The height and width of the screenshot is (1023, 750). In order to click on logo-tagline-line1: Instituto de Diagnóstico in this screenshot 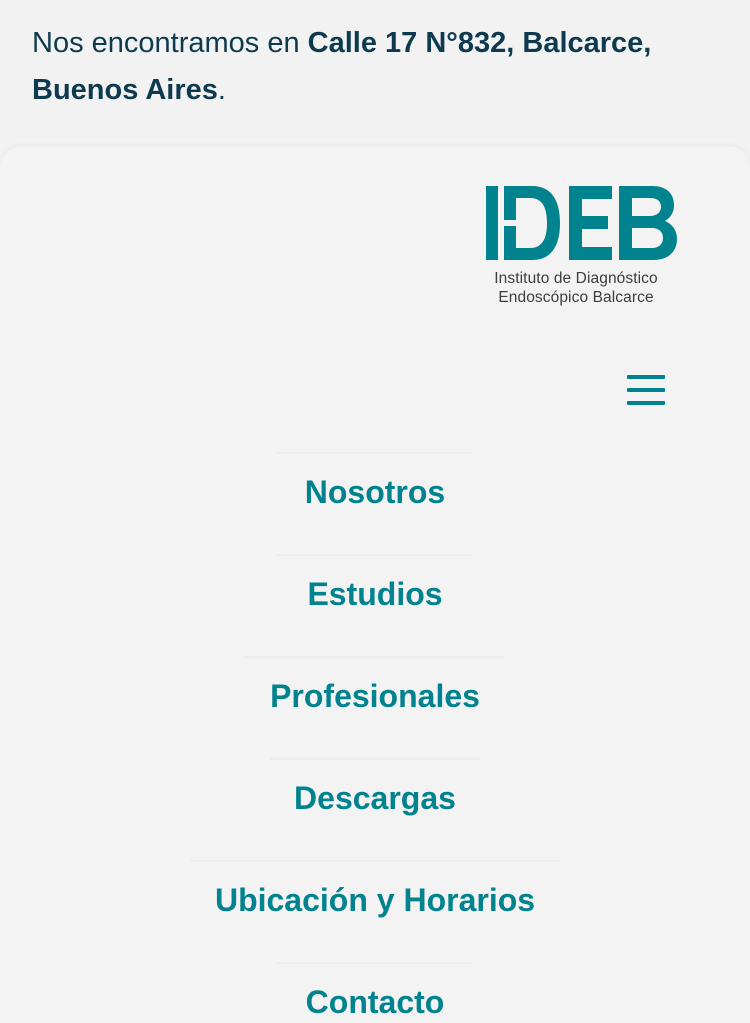, I will do `click(576, 278)`.